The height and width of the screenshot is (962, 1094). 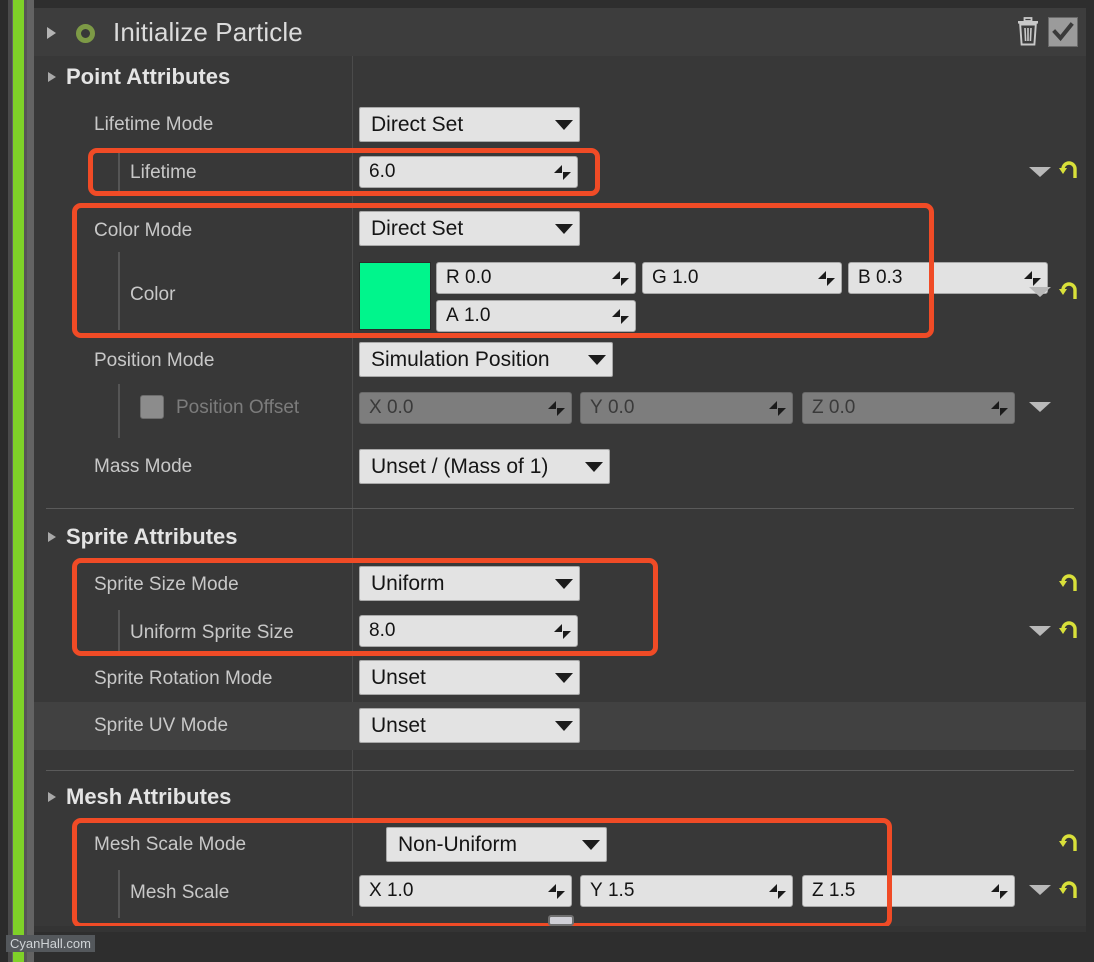 What do you see at coordinates (908, 891) in the screenshot?
I see `input-mesh-scale-z: Z 1.5` at bounding box center [908, 891].